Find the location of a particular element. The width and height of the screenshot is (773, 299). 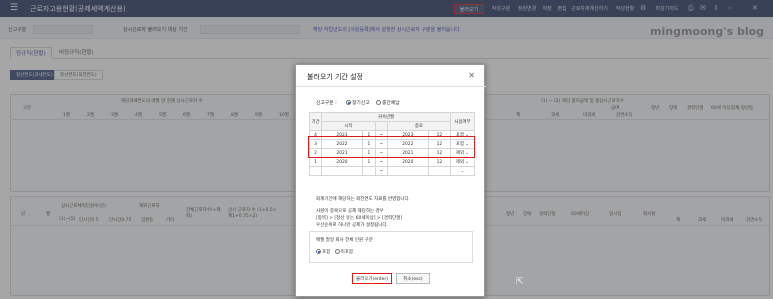

radio-include-label: 포함 is located at coordinates (326, 252).